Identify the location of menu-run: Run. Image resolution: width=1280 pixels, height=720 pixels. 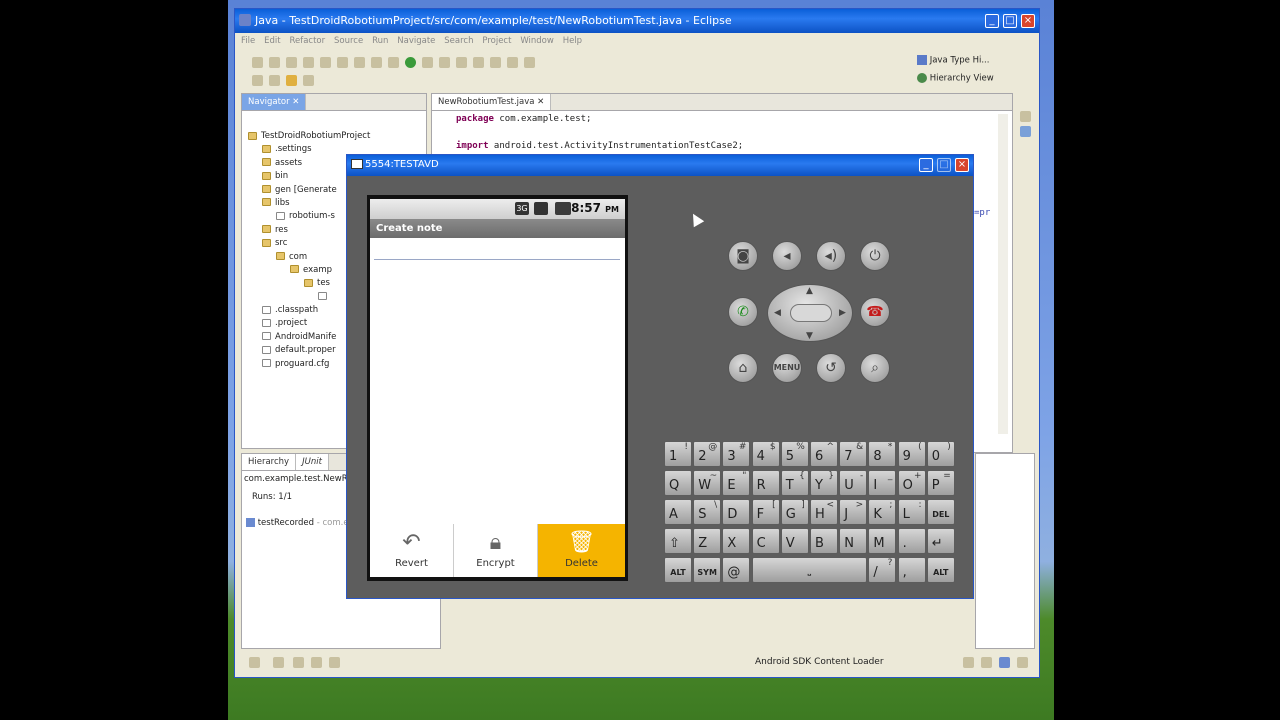
(380, 41).